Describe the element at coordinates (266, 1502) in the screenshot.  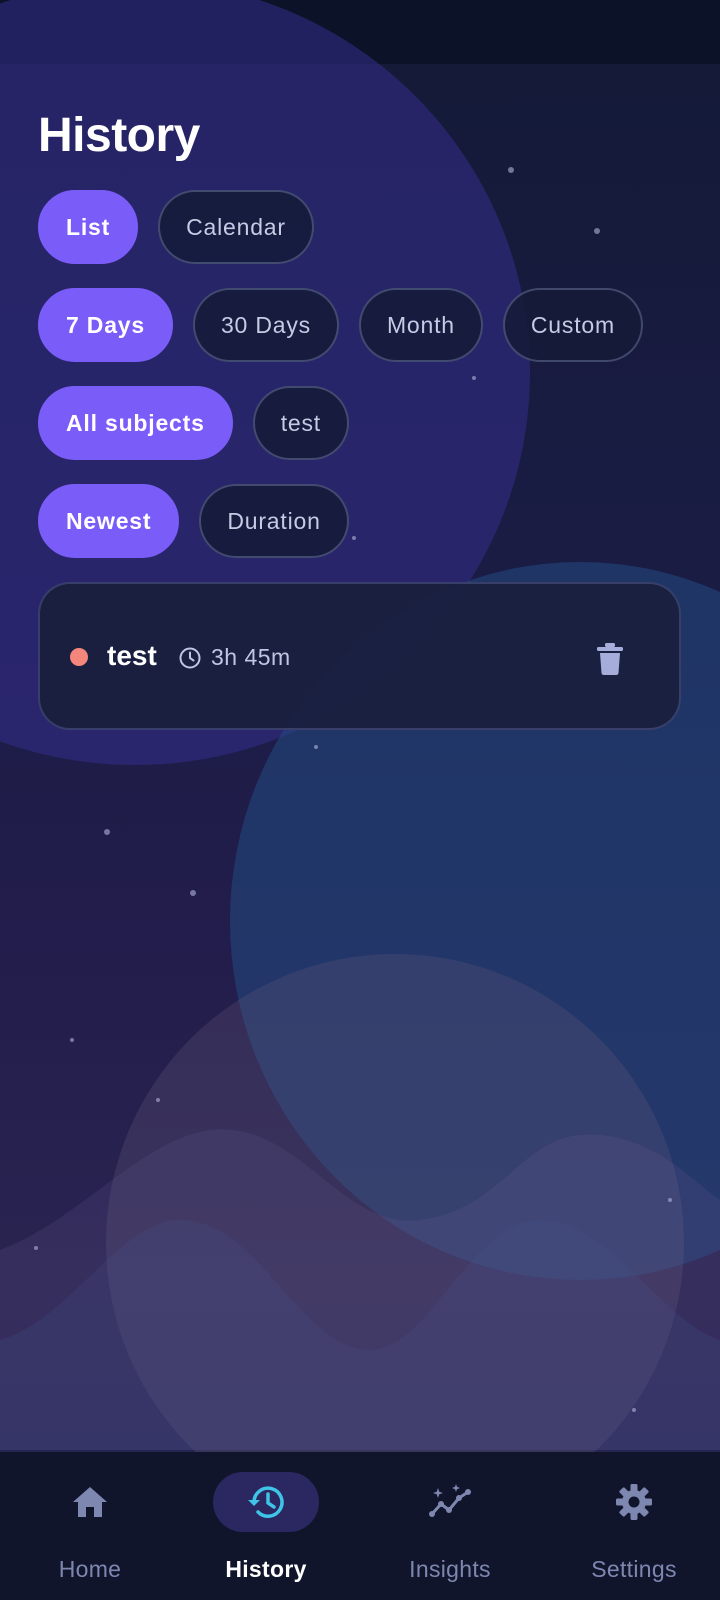
I see `history-icon` at that location.